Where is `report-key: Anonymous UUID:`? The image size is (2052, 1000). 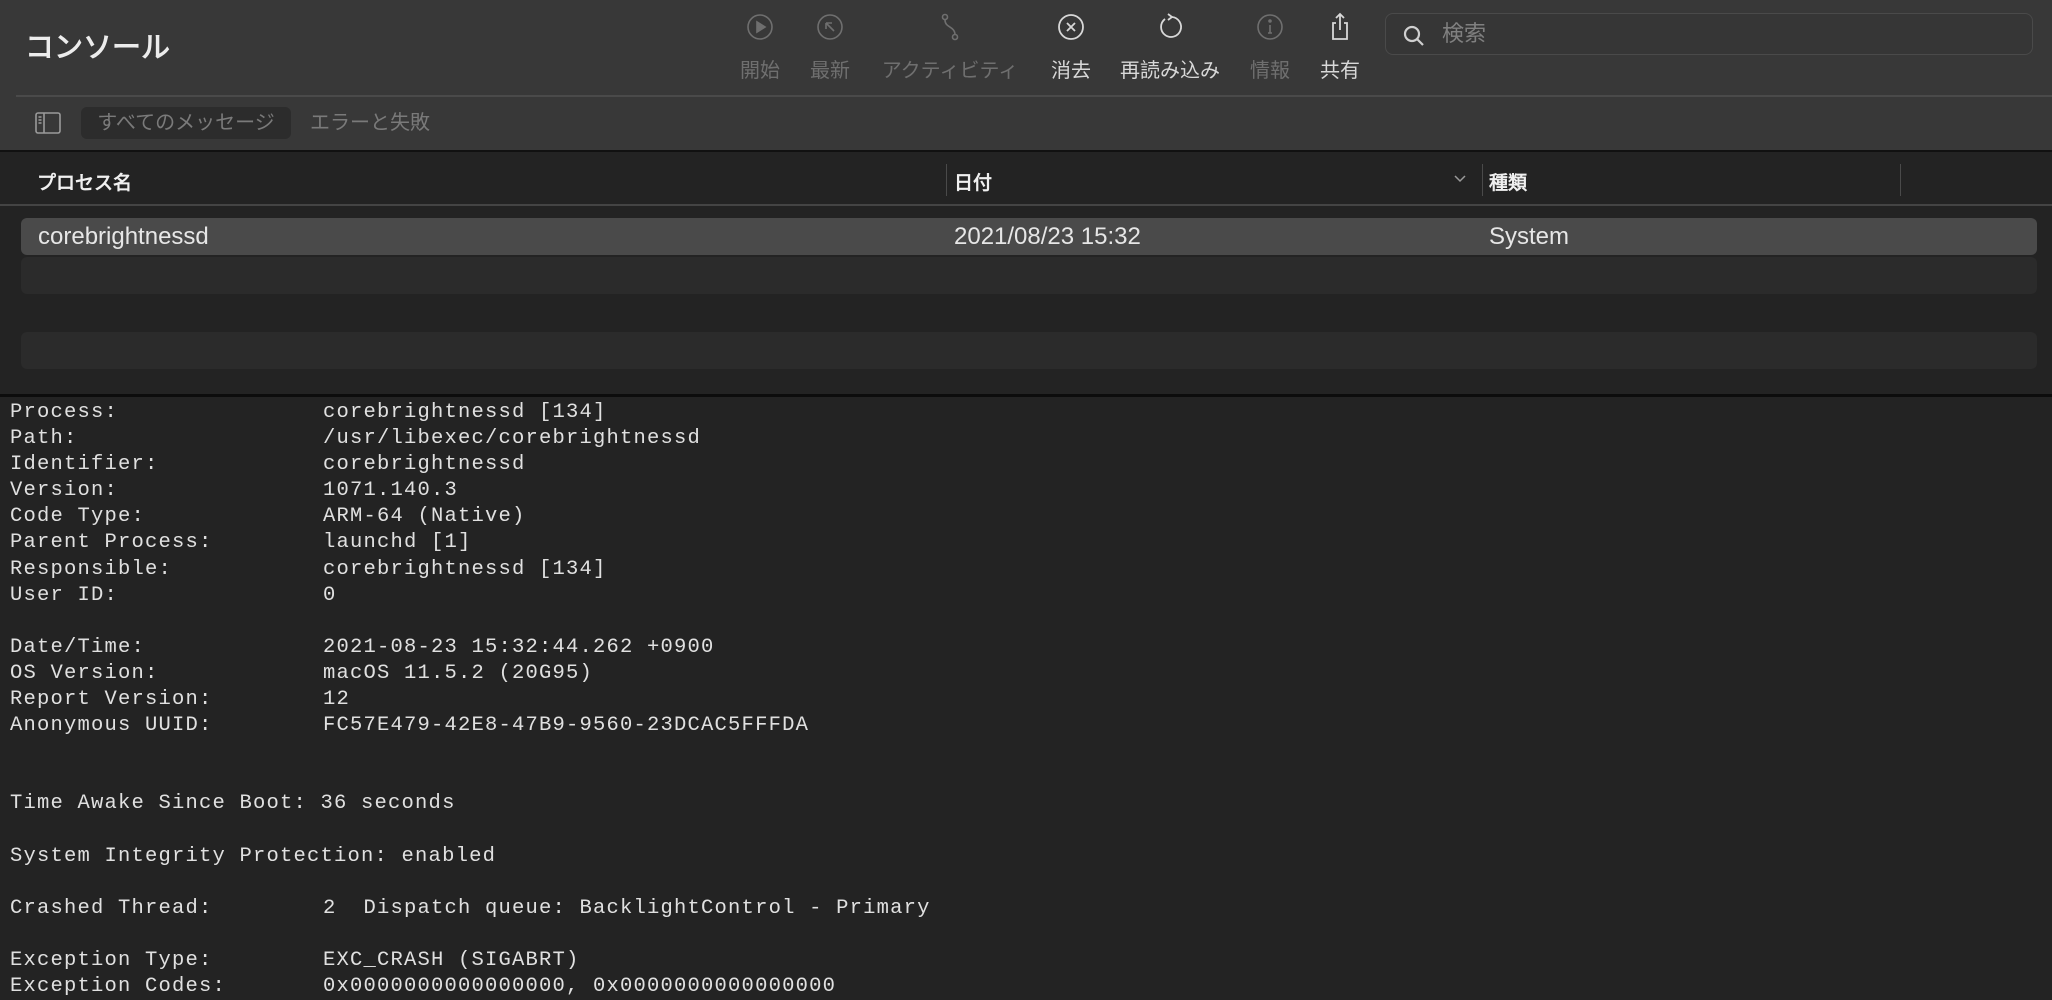
report-key: Anonymous UUID: is located at coordinates (111, 726).